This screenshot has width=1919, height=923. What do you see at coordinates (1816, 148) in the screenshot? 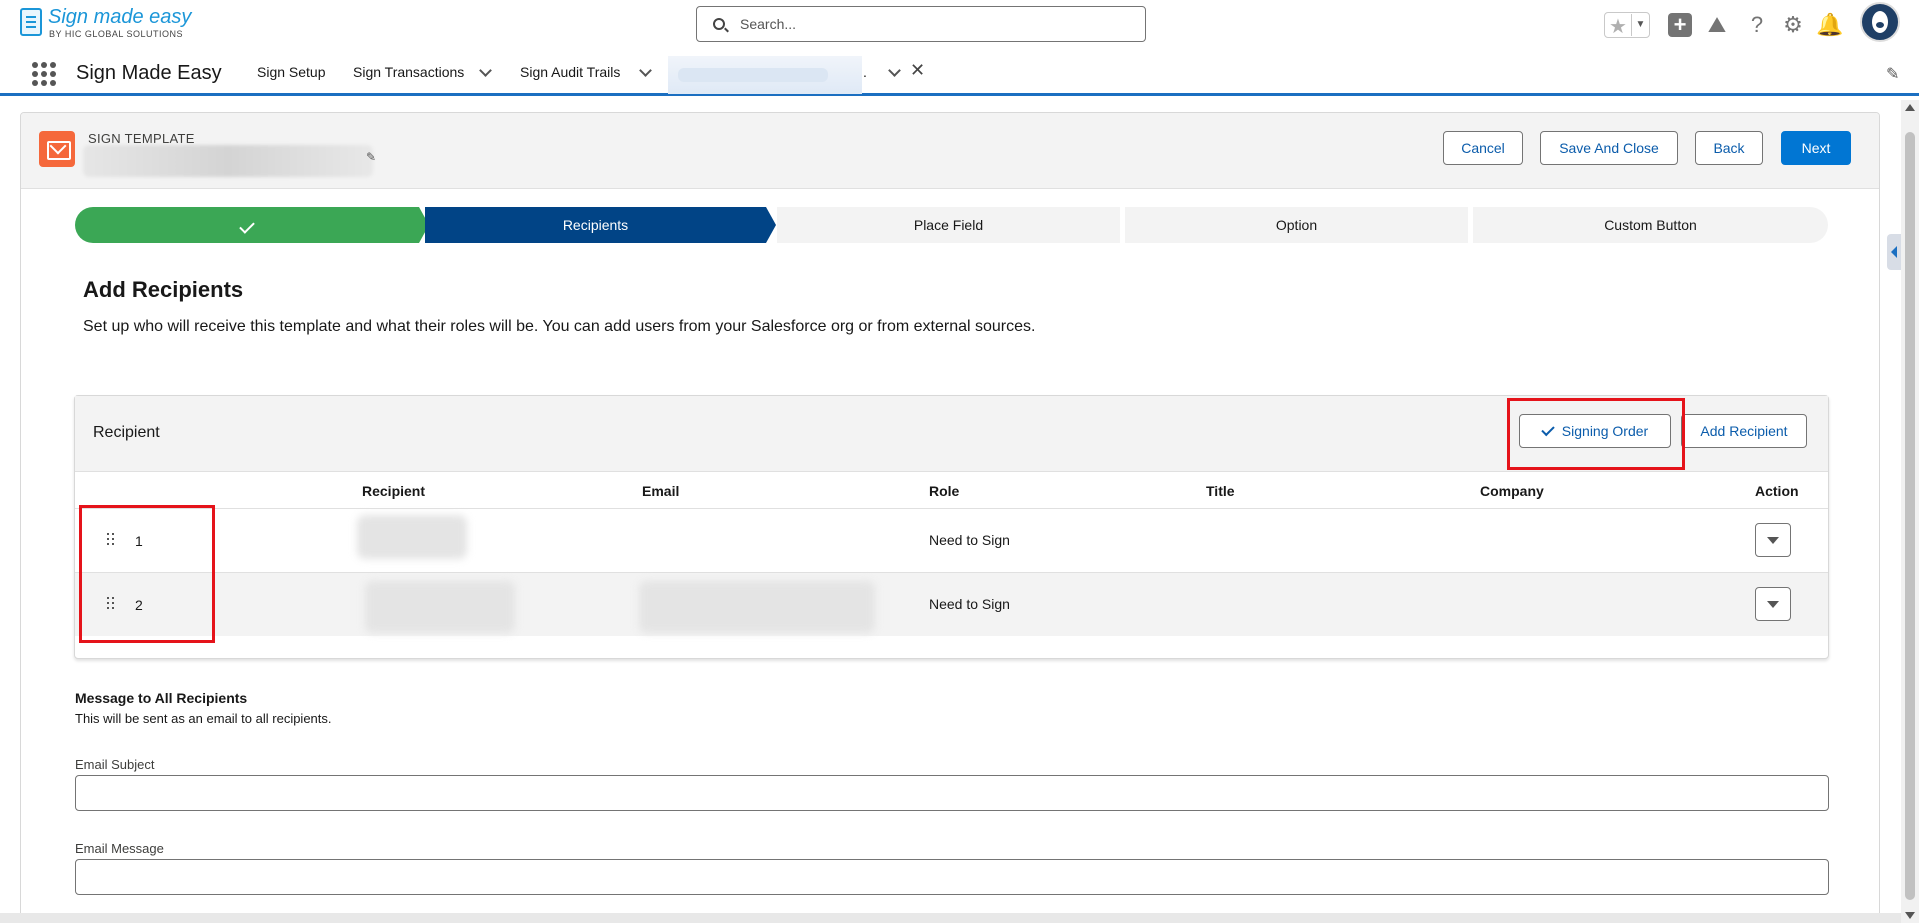
I see `next-button: Next` at bounding box center [1816, 148].